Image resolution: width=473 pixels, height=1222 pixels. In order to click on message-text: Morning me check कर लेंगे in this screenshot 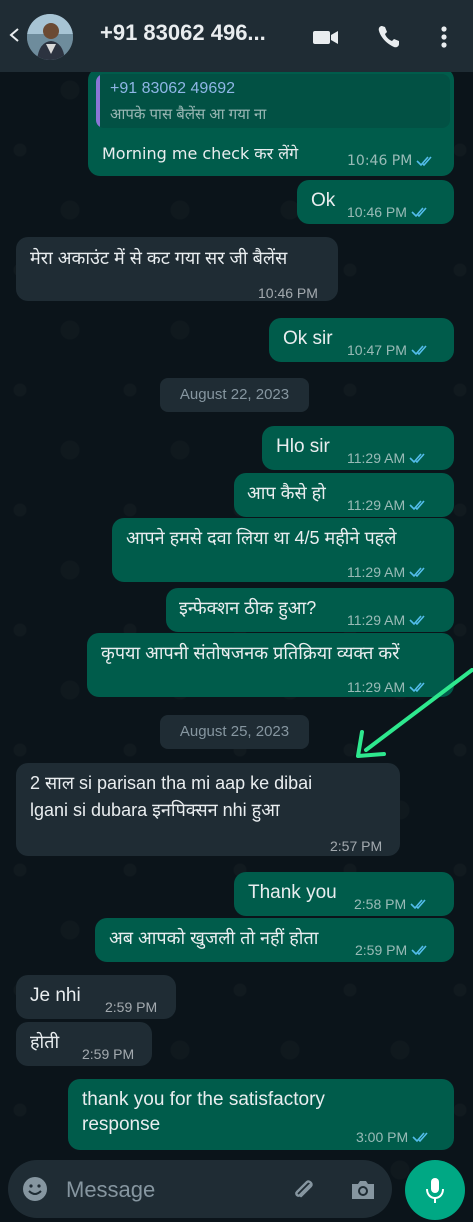, I will do `click(200, 153)`.